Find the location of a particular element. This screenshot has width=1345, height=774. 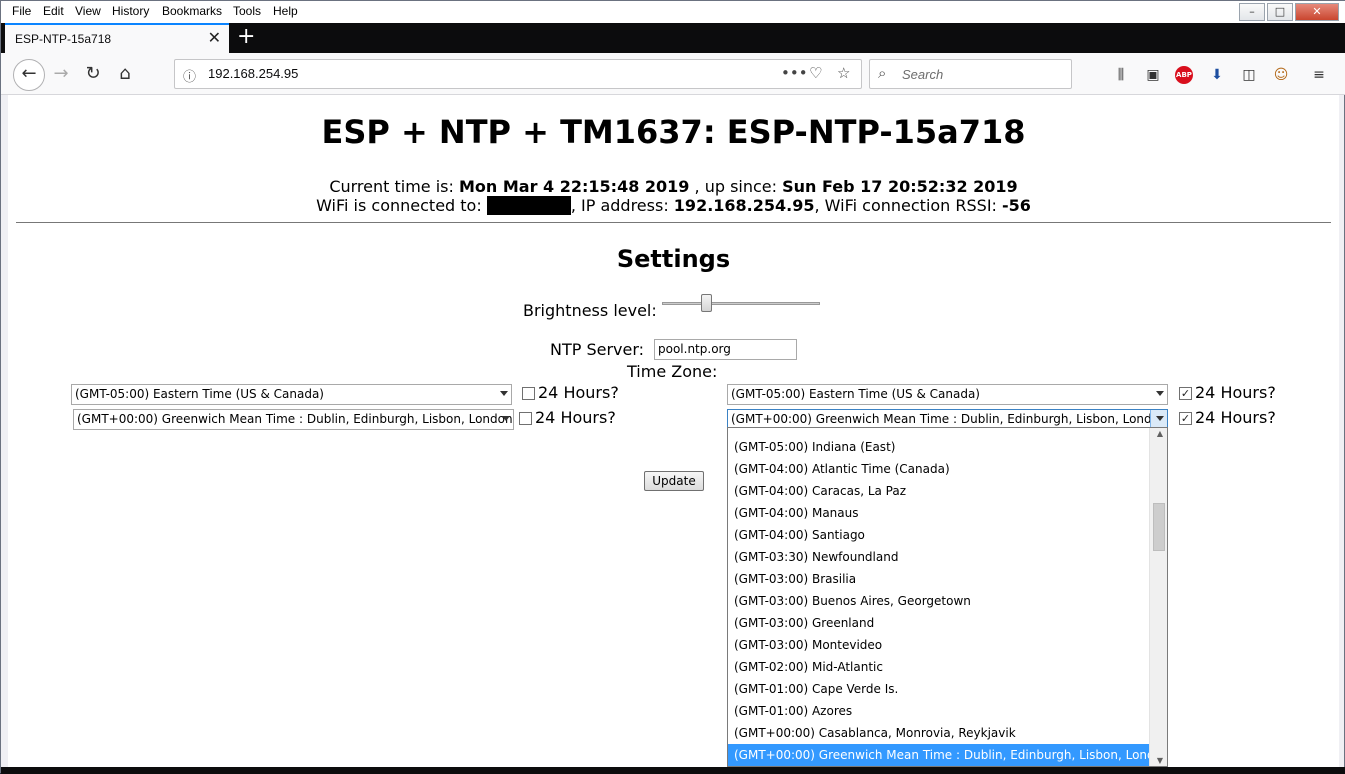

rssi-label: , WiFi connection RSSI: is located at coordinates (908, 205).